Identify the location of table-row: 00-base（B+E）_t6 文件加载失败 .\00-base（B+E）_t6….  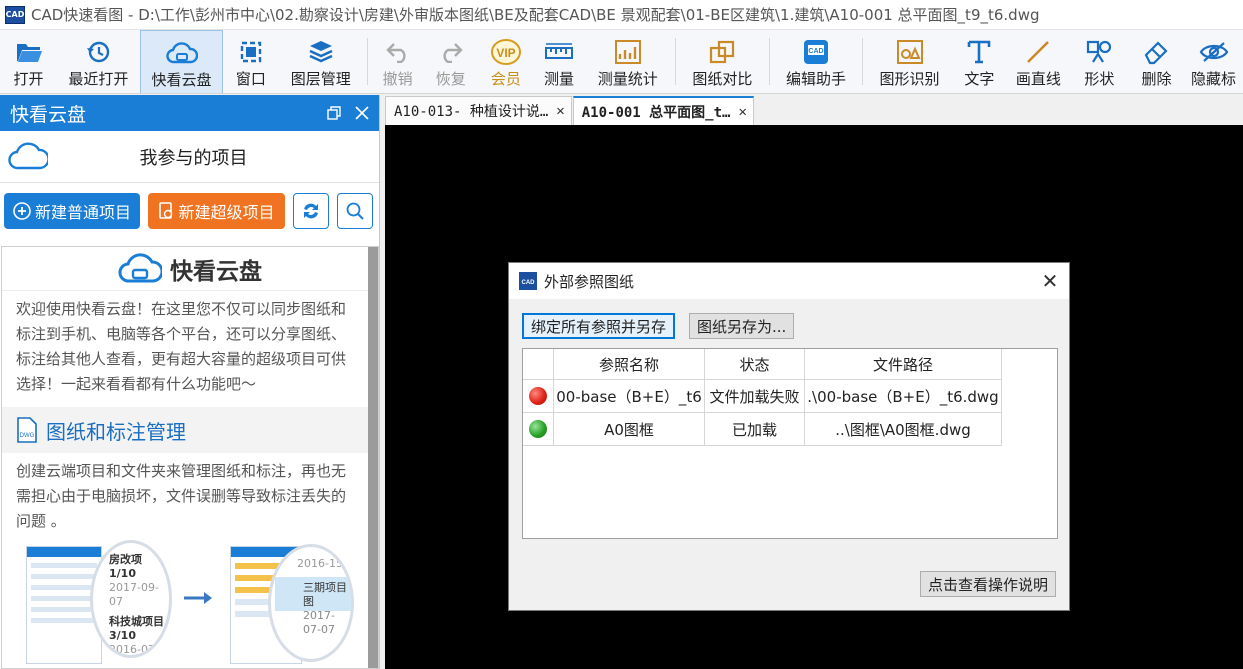
(790, 396).